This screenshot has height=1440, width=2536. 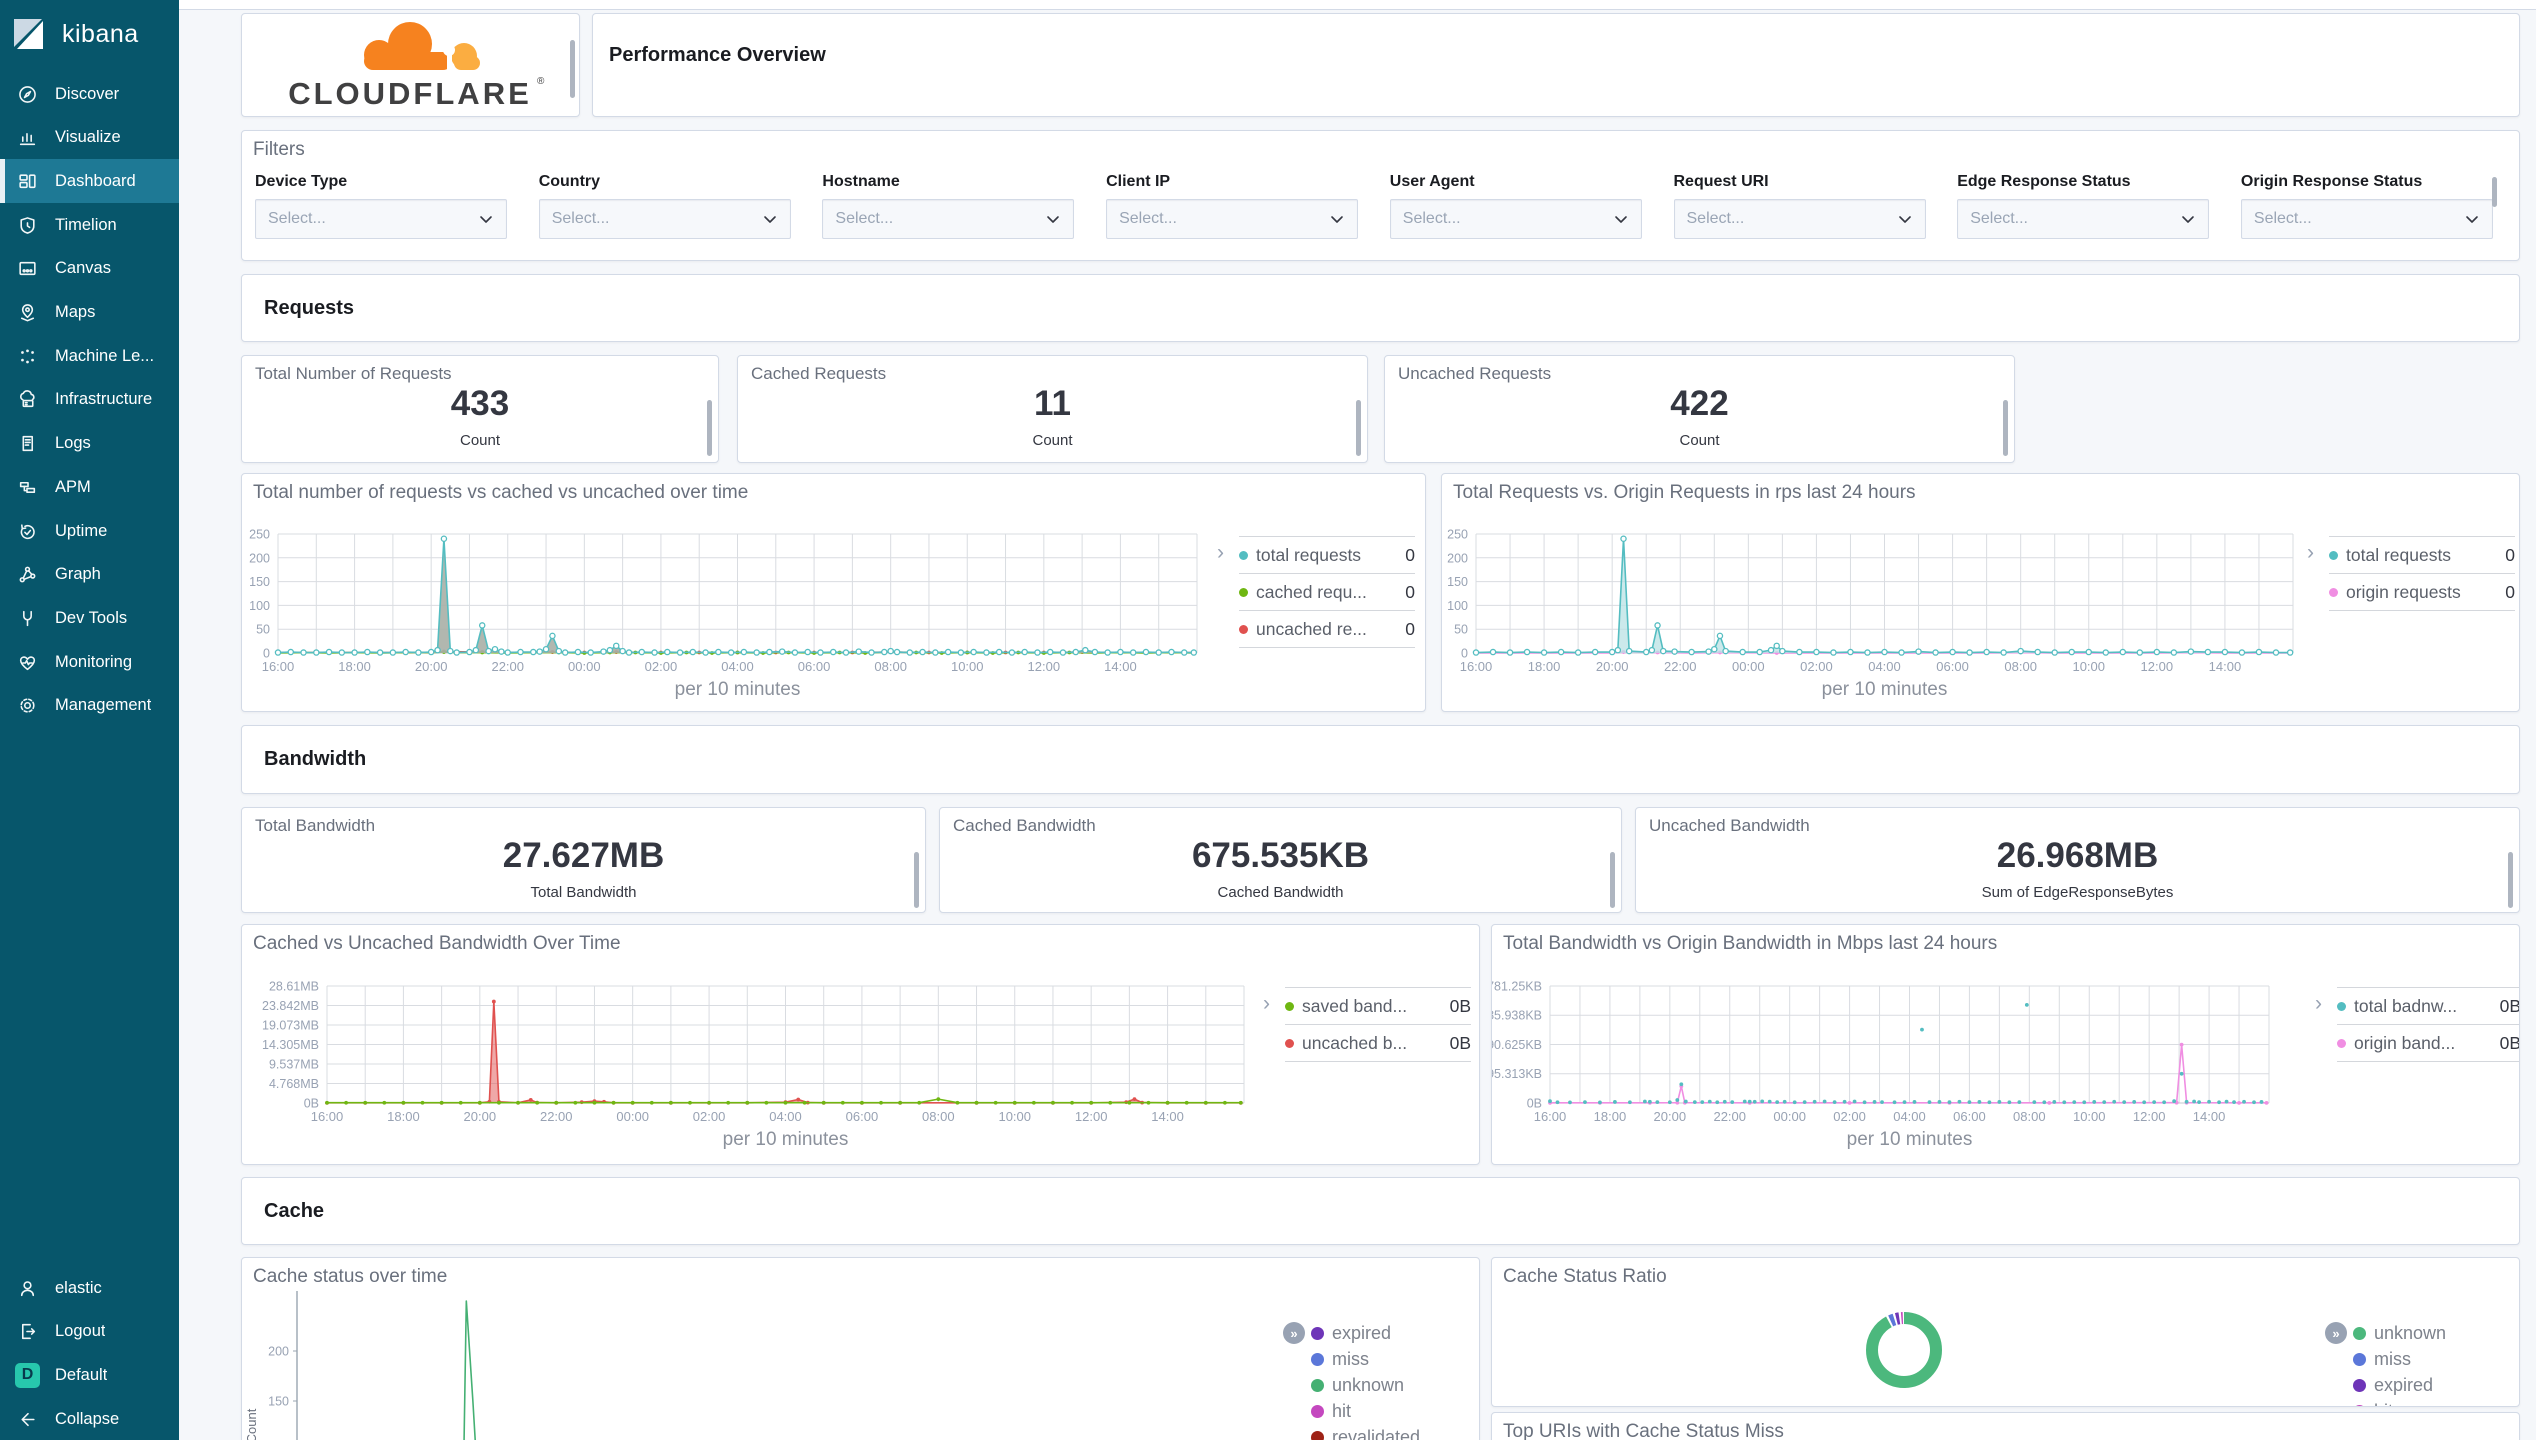 I want to click on sidebar-item-management: Management, so click(x=89, y=706).